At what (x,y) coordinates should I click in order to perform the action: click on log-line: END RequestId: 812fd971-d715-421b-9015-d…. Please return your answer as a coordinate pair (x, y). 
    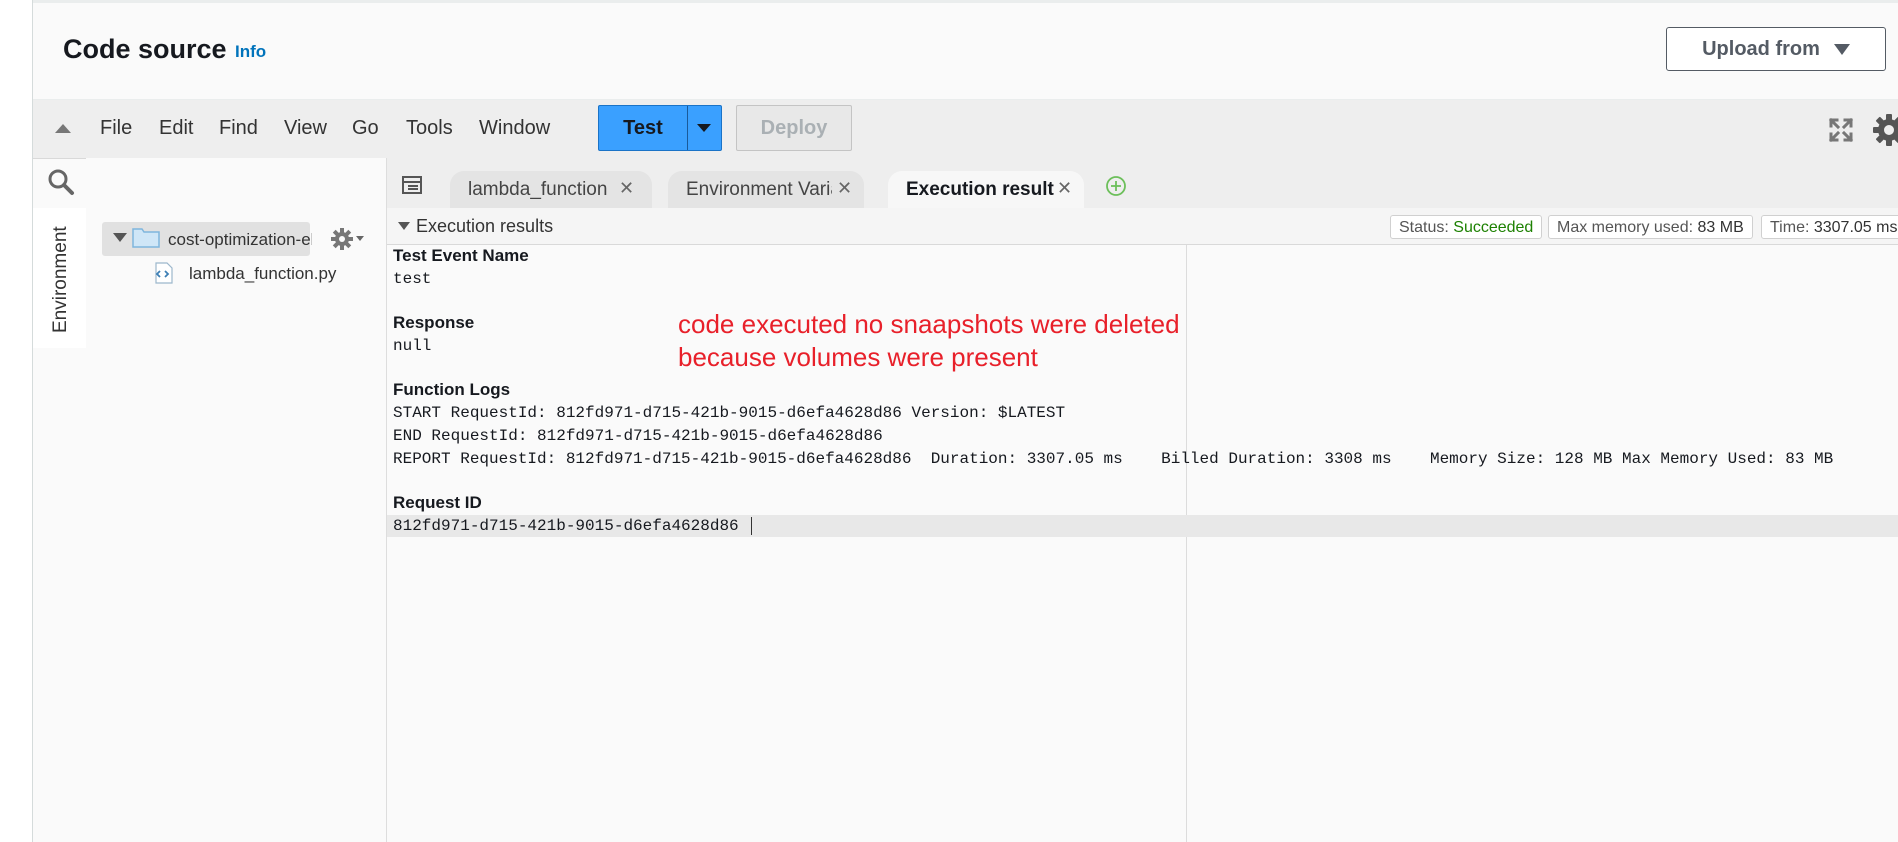
    Looking at the image, I should click on (638, 436).